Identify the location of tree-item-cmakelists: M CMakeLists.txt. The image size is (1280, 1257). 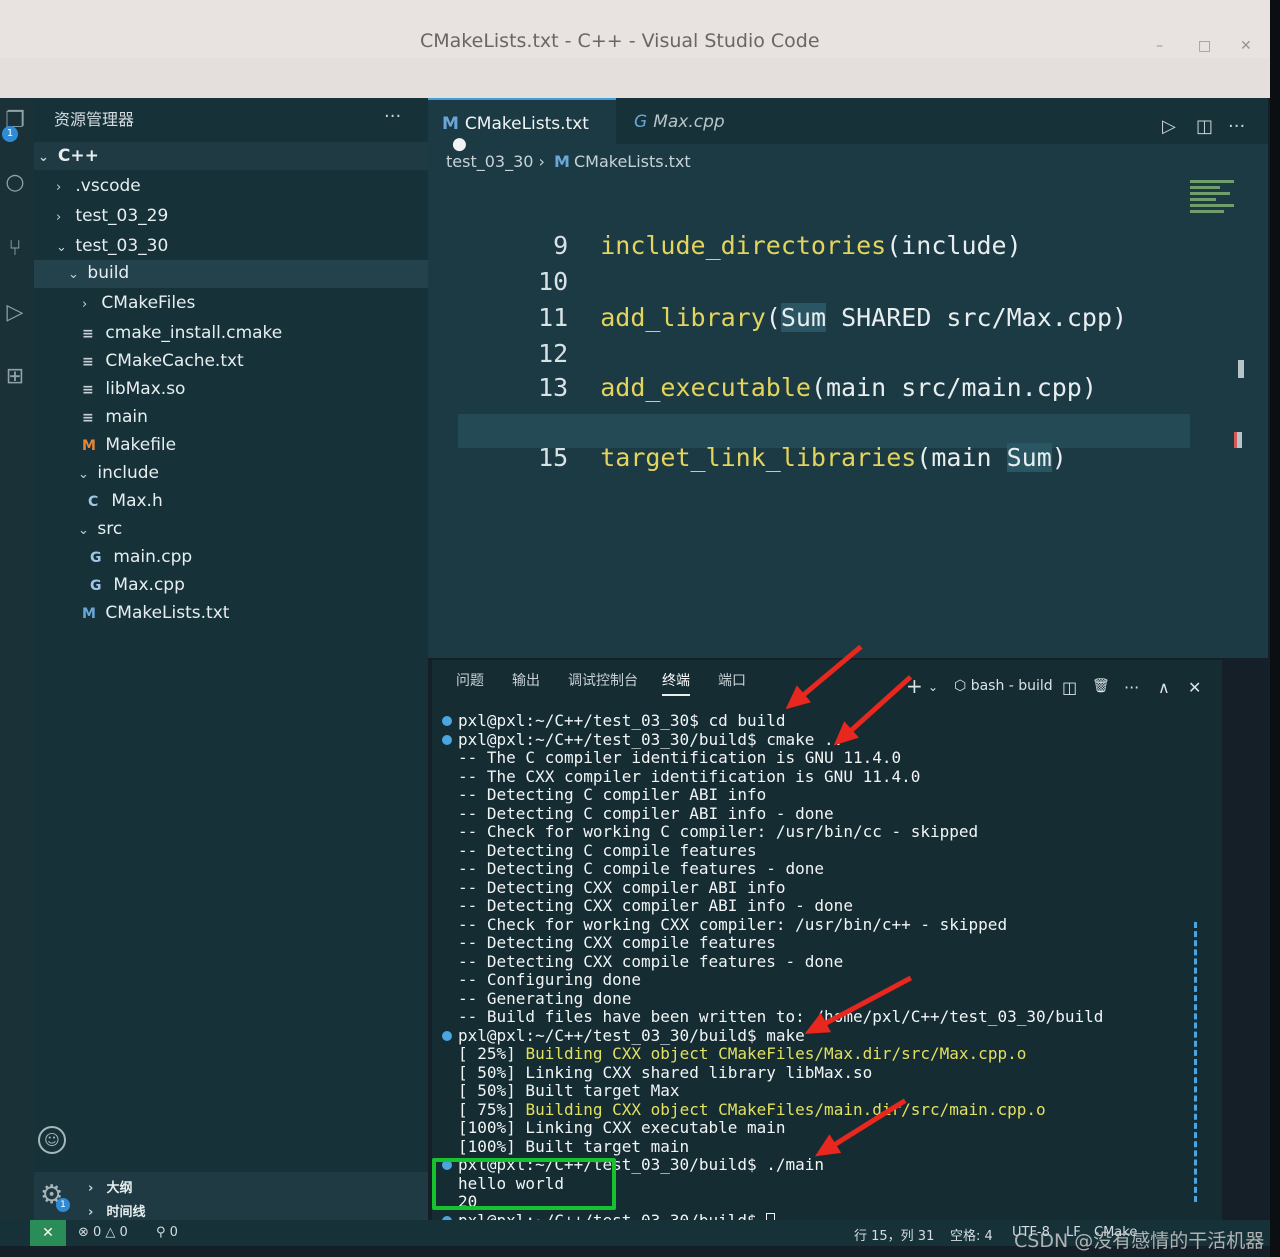
(231, 614).